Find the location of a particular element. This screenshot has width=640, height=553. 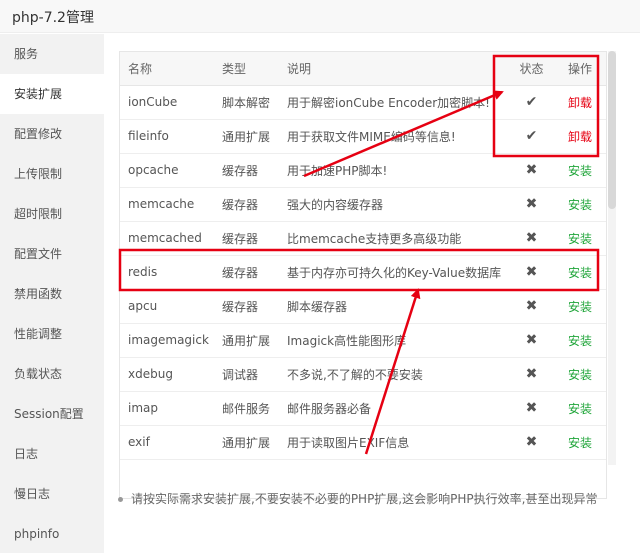

table-row: opcache 缓存器 用于加速PHP脚本! ✖ 安装 is located at coordinates (363, 170).